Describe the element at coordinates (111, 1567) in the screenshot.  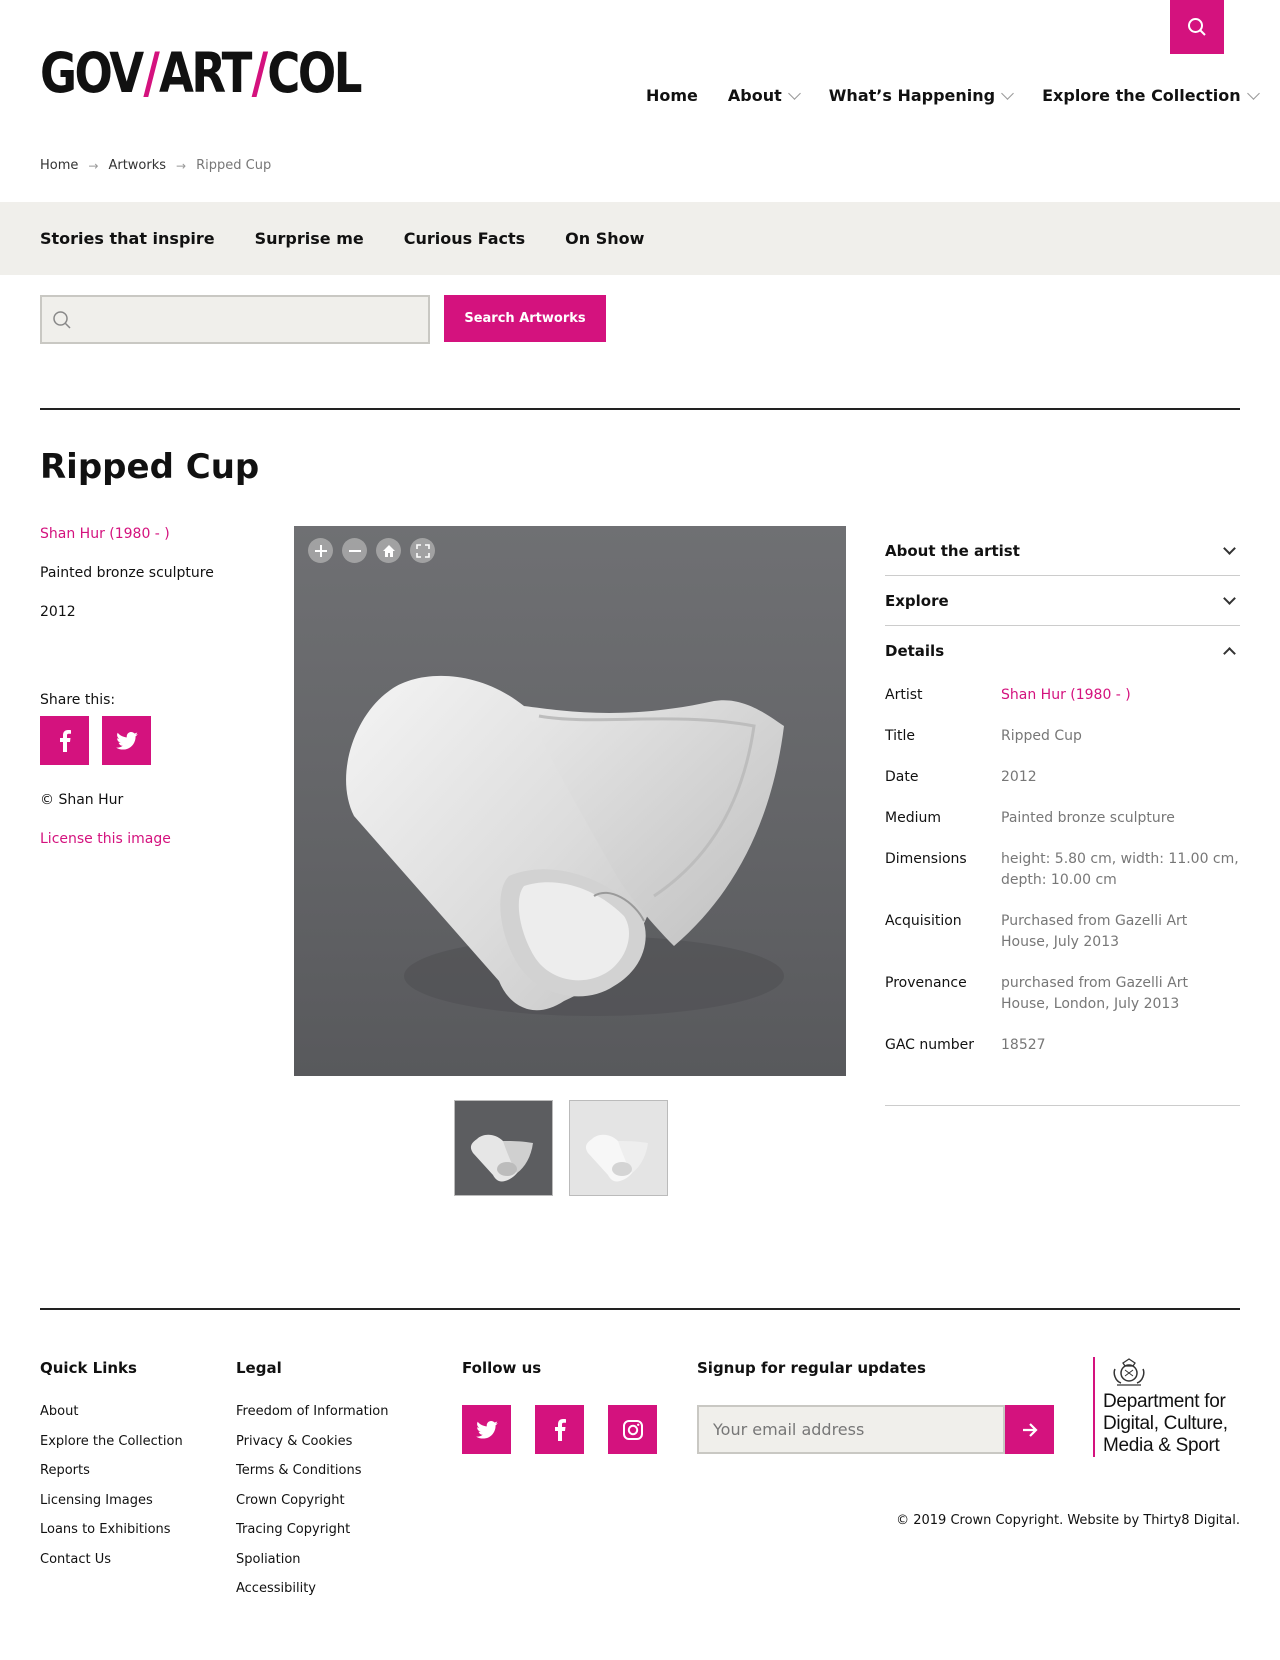
I see `footer-link-contact: Contact Us` at that location.